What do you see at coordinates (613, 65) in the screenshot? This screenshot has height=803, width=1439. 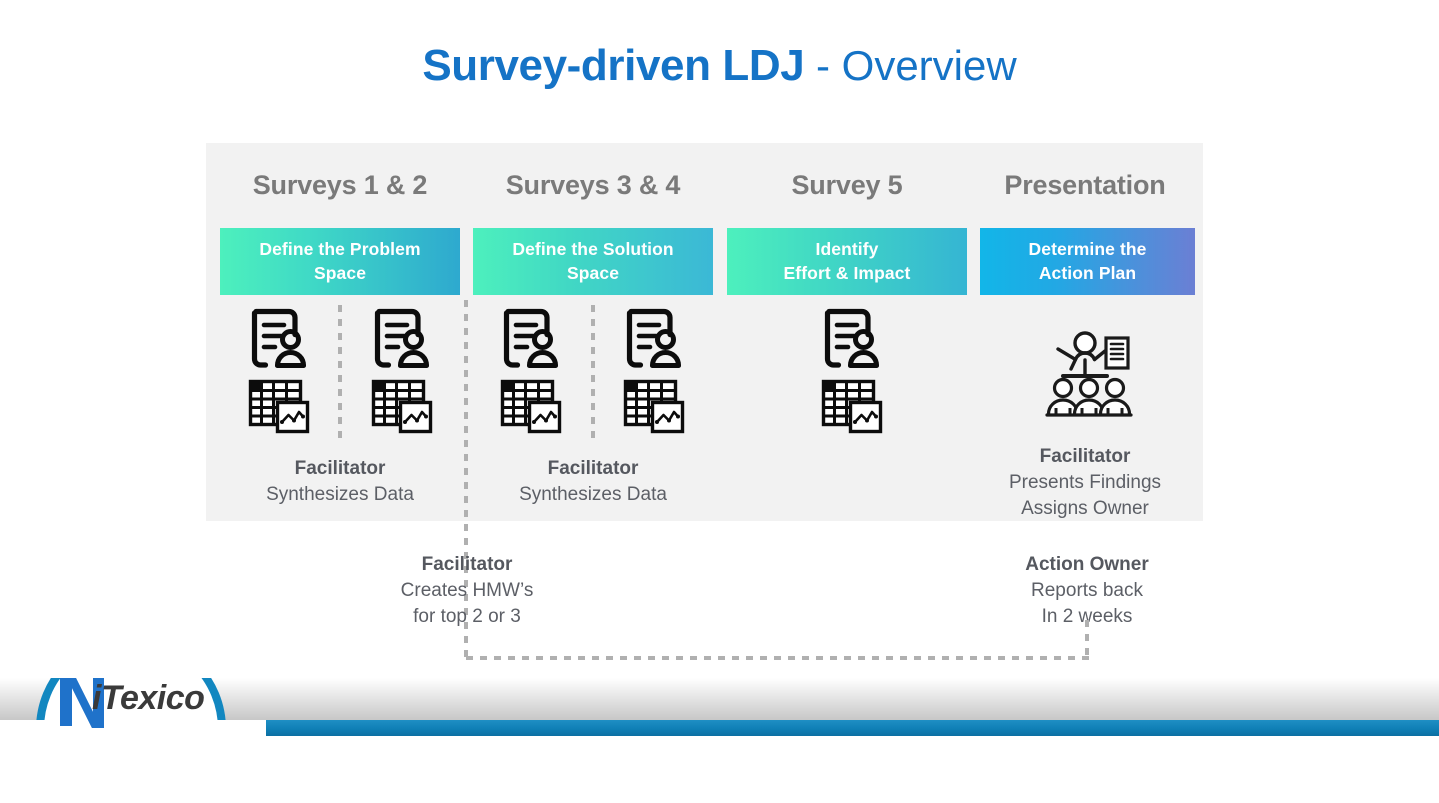 I see `page-title-bold: Survey-driven LDJ` at bounding box center [613, 65].